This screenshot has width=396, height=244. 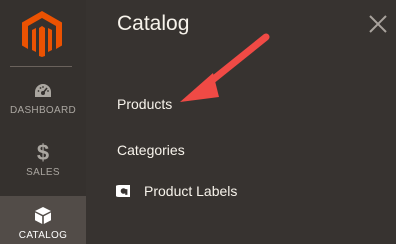 I want to click on magento-logo-icon, so click(x=42, y=34).